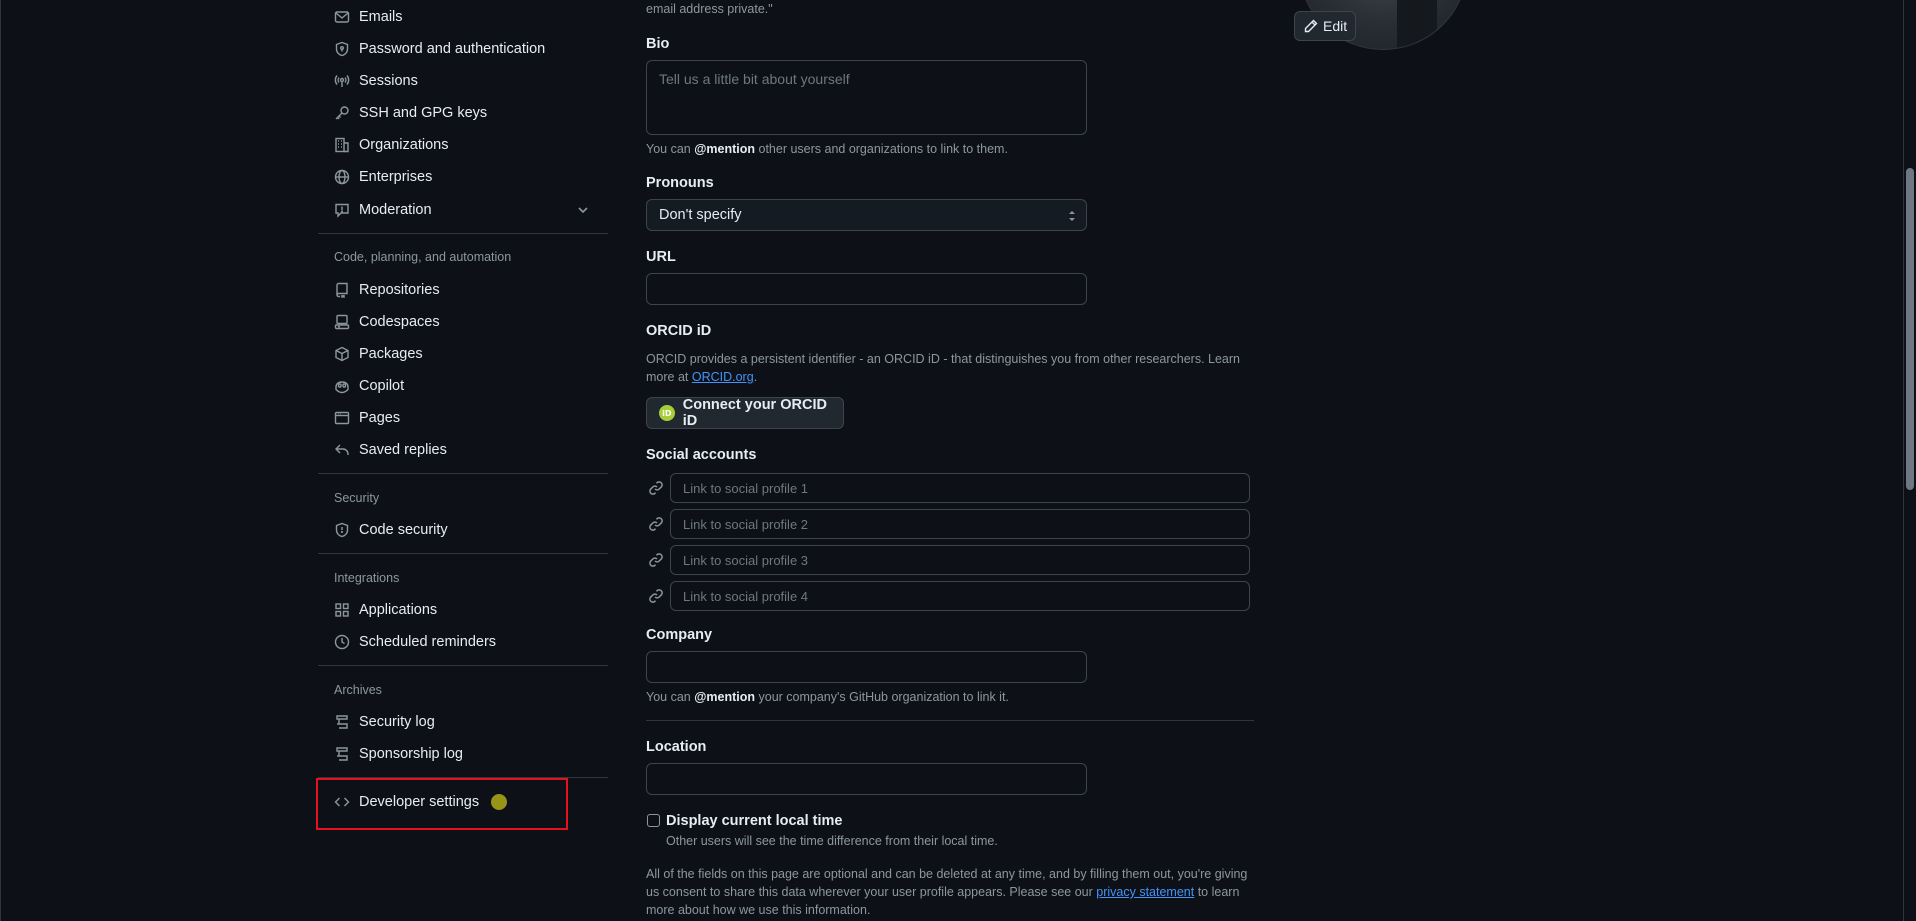 The image size is (1916, 921). I want to click on sidebar-item-label: Saved replies, so click(403, 450).